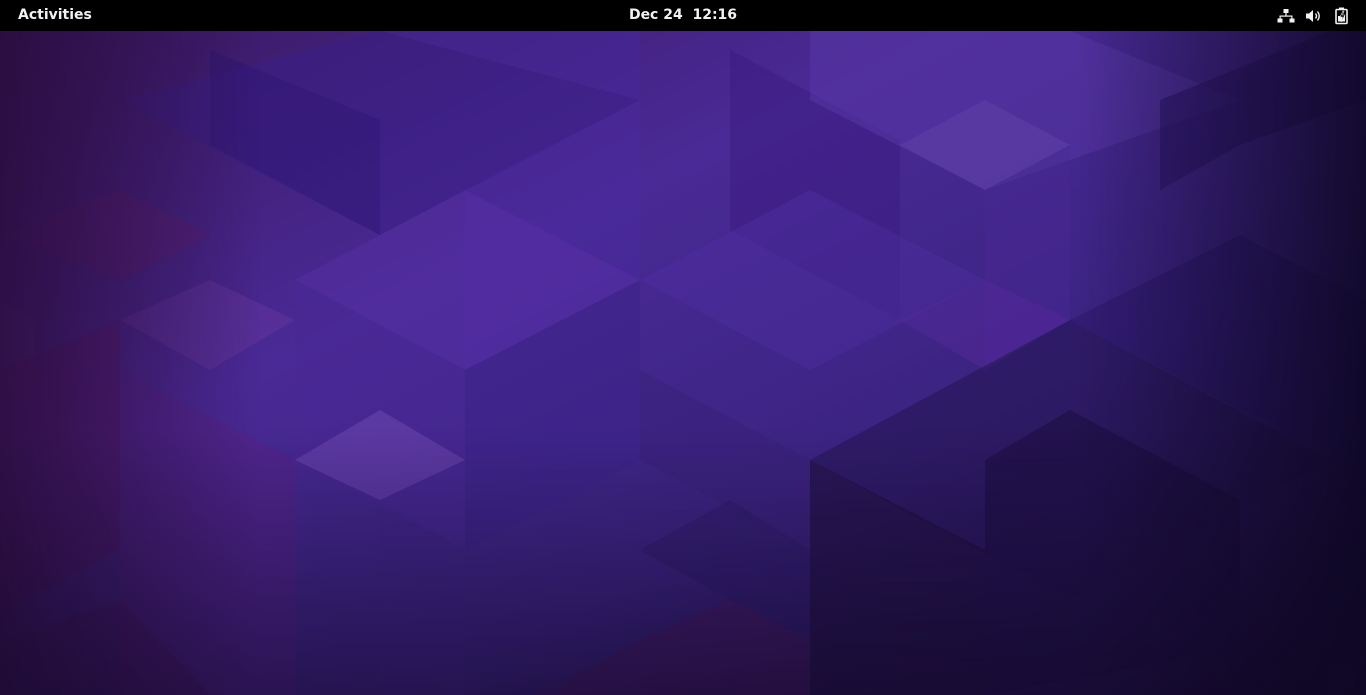 This screenshot has width=1366, height=695. What do you see at coordinates (1286, 15) in the screenshot?
I see `network-wired-icon` at bounding box center [1286, 15].